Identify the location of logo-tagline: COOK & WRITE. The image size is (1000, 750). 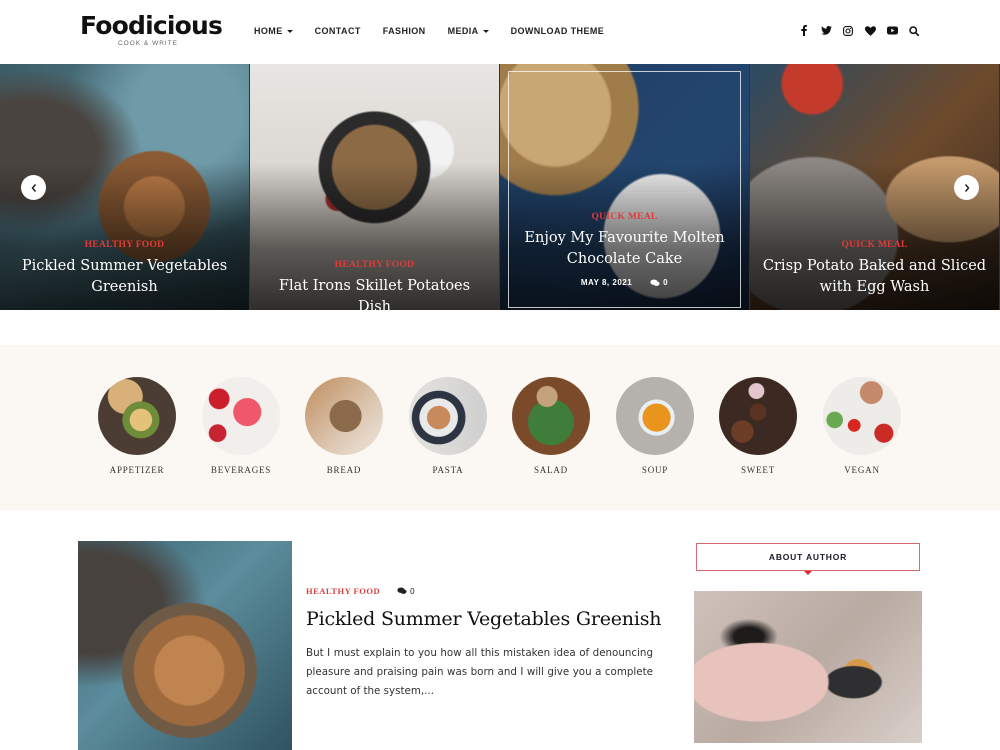
(148, 43).